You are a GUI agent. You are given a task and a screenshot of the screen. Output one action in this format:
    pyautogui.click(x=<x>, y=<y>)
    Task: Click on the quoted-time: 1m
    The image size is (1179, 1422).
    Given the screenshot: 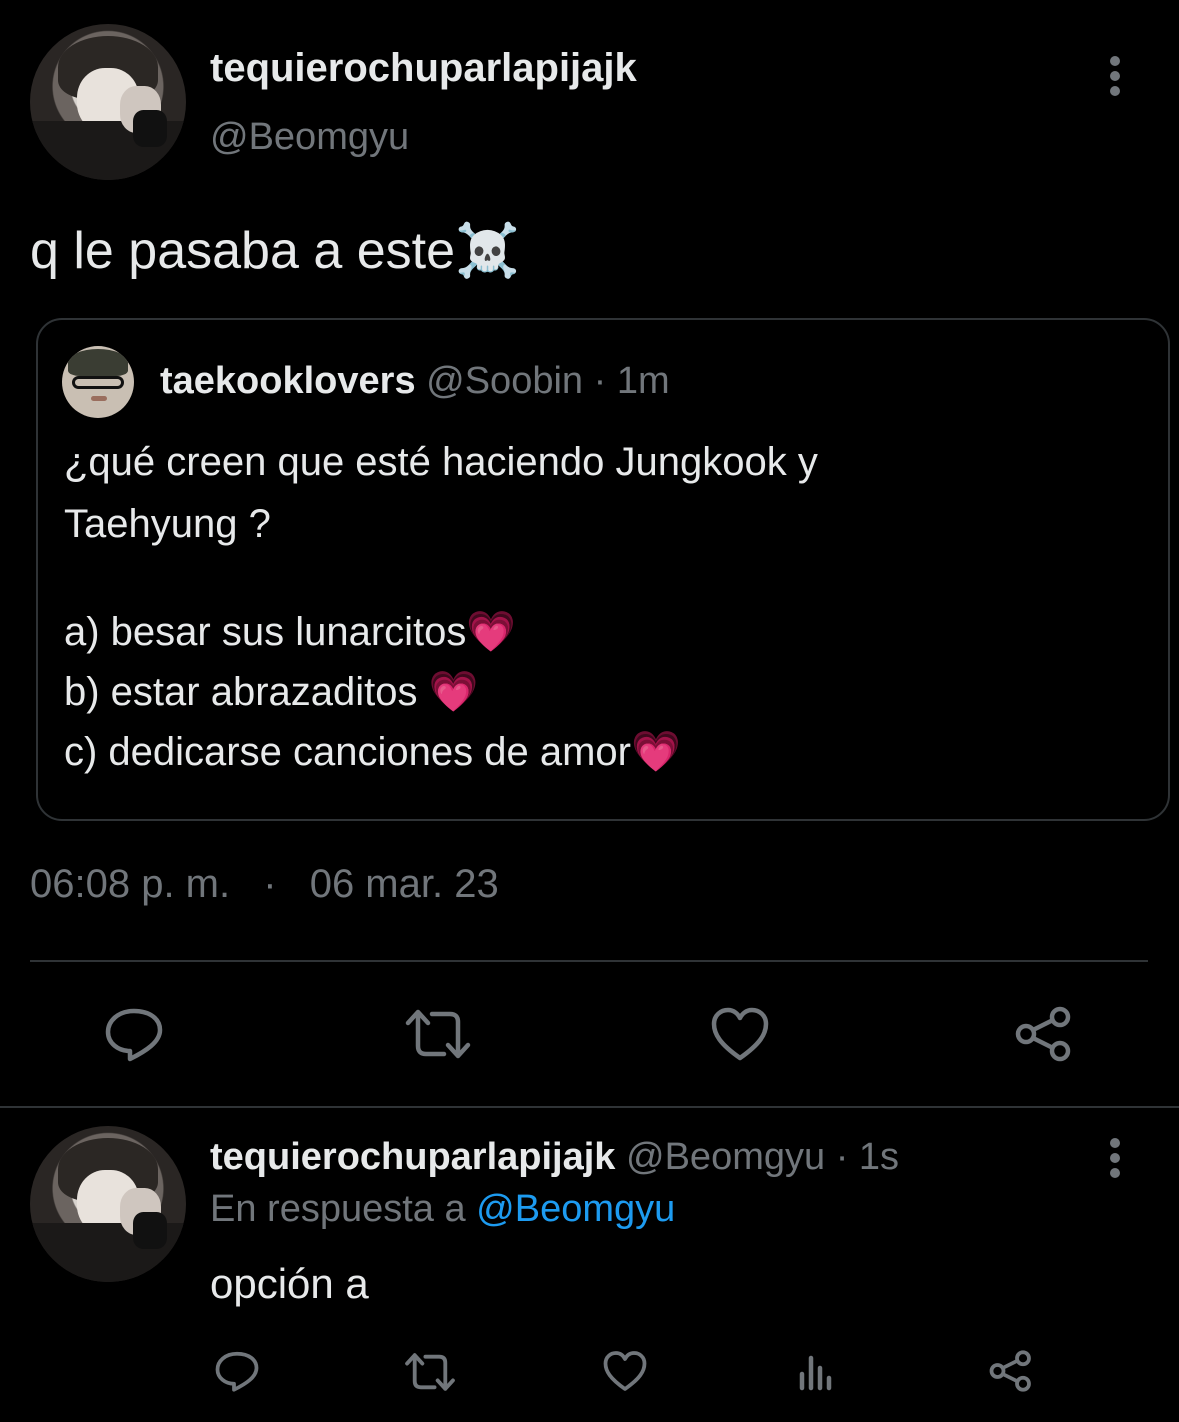 What is the action you would take?
    pyautogui.click(x=643, y=381)
    